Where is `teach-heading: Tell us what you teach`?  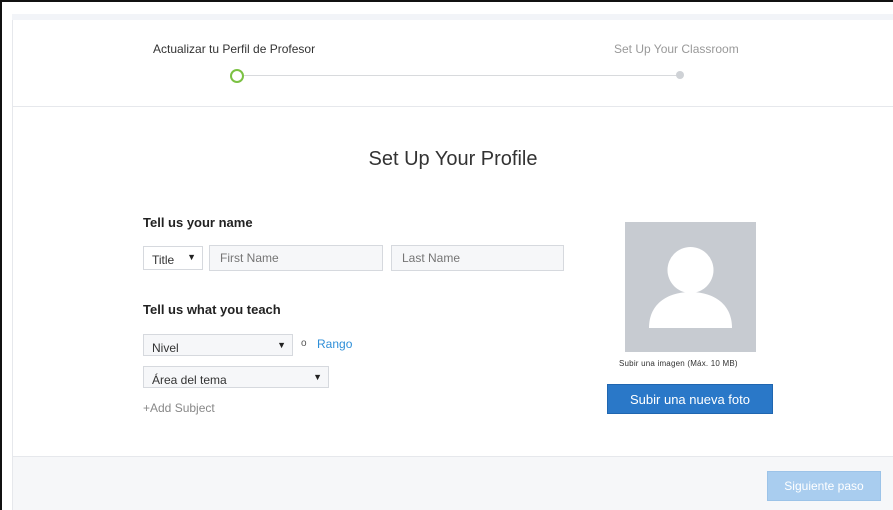
teach-heading: Tell us what you teach is located at coordinates (212, 309).